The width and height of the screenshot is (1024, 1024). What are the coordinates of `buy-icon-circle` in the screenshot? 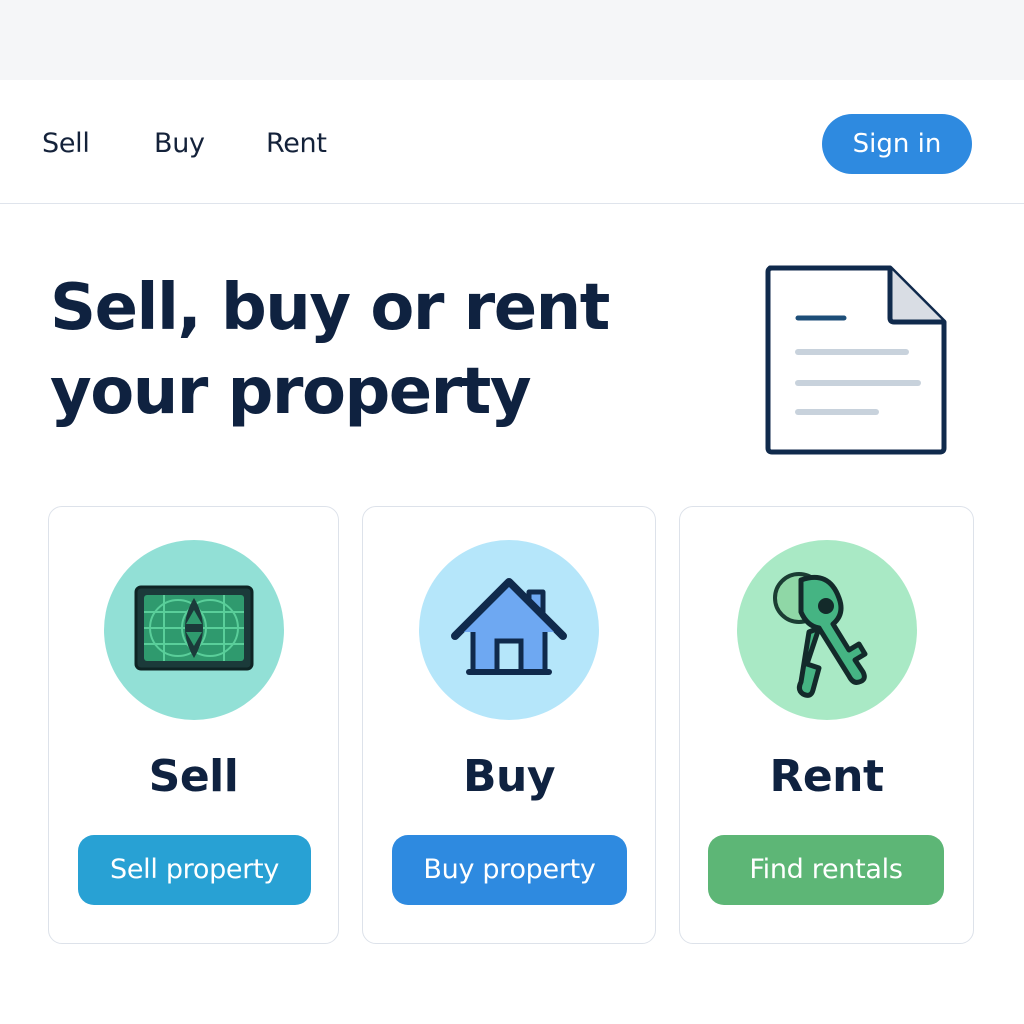 It's located at (509, 630).